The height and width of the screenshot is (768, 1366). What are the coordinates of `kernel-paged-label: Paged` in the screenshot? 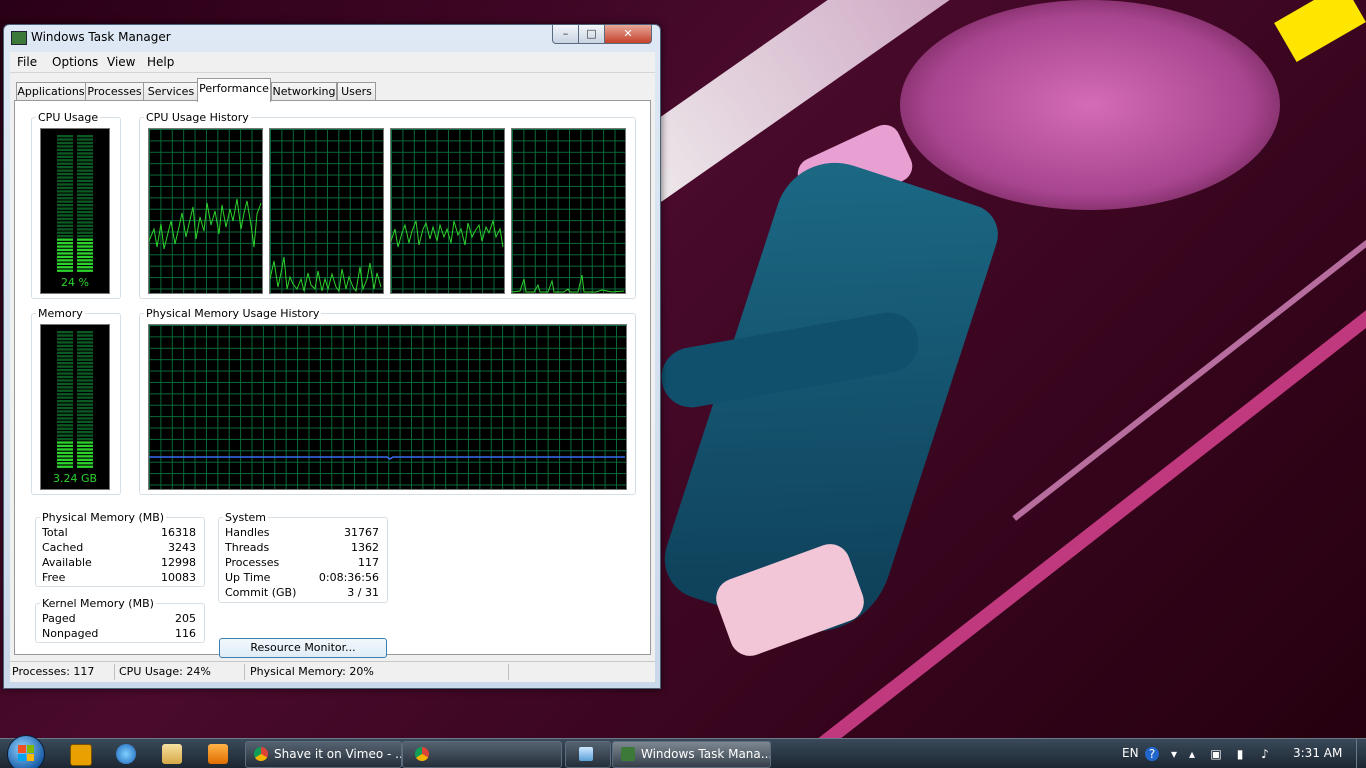 It's located at (59, 618).